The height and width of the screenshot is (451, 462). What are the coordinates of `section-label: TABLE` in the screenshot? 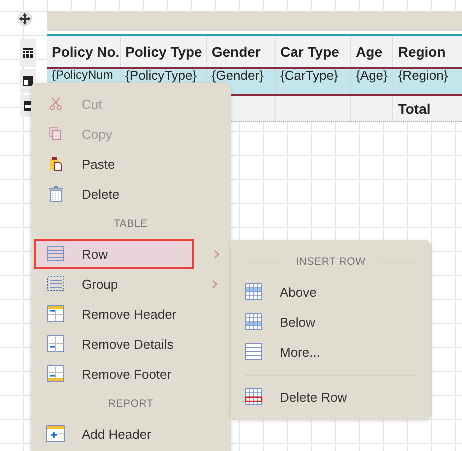 It's located at (131, 224).